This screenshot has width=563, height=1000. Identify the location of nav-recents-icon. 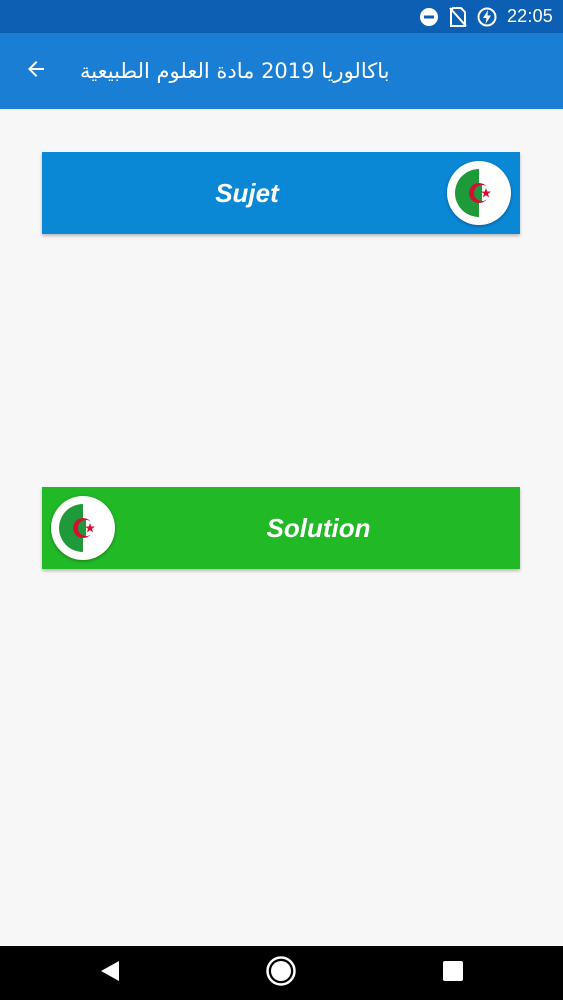
(453, 973).